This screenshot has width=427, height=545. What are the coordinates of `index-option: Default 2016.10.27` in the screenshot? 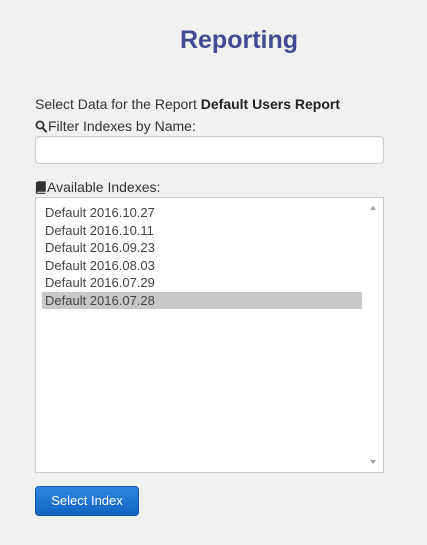 It's located at (202, 213).